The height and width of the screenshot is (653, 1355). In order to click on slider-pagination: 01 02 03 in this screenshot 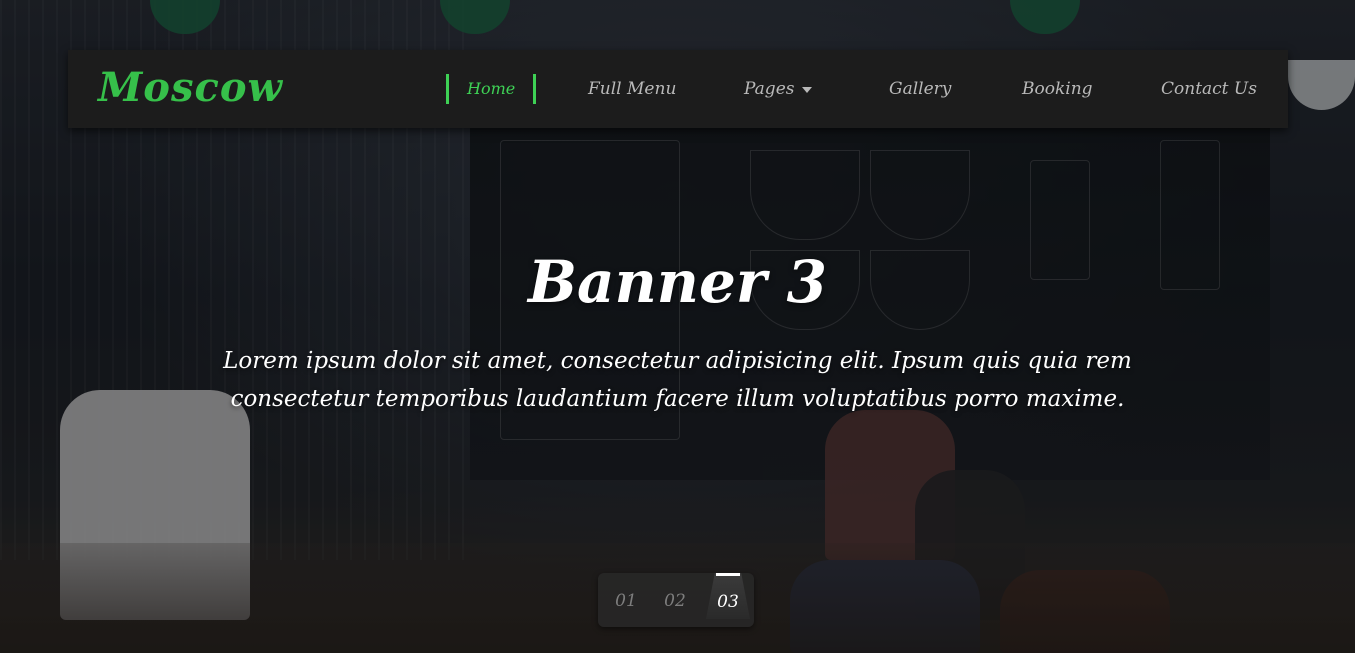, I will do `click(676, 600)`.